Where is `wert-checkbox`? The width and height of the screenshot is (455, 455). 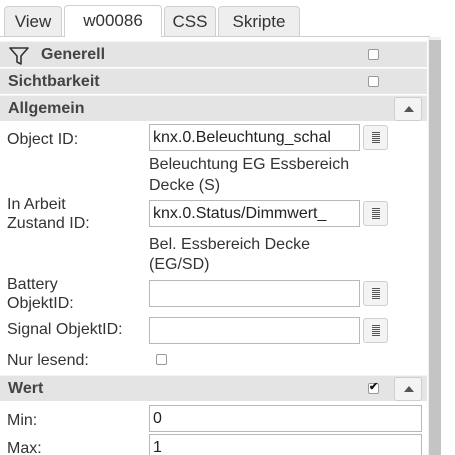
wert-checkbox is located at coordinates (373, 387).